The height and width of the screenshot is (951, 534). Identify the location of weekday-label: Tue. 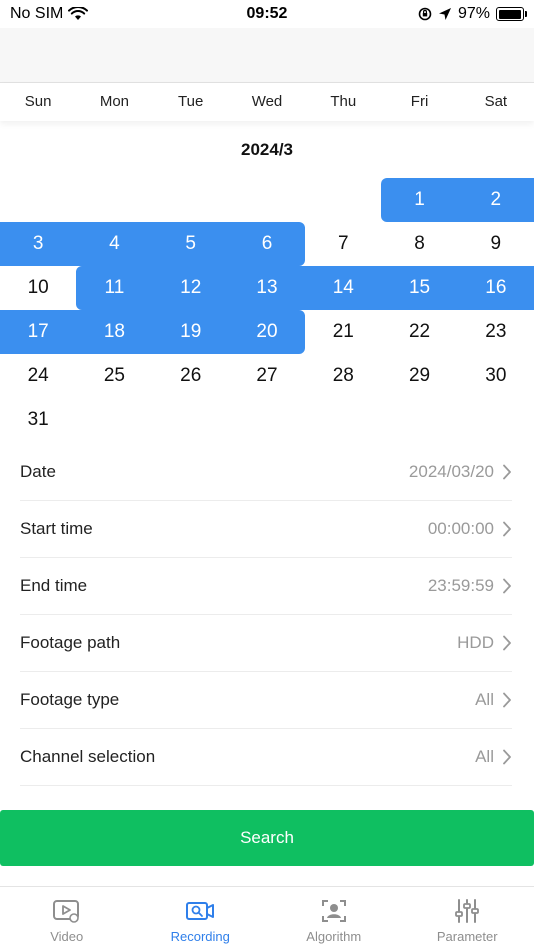
(191, 102).